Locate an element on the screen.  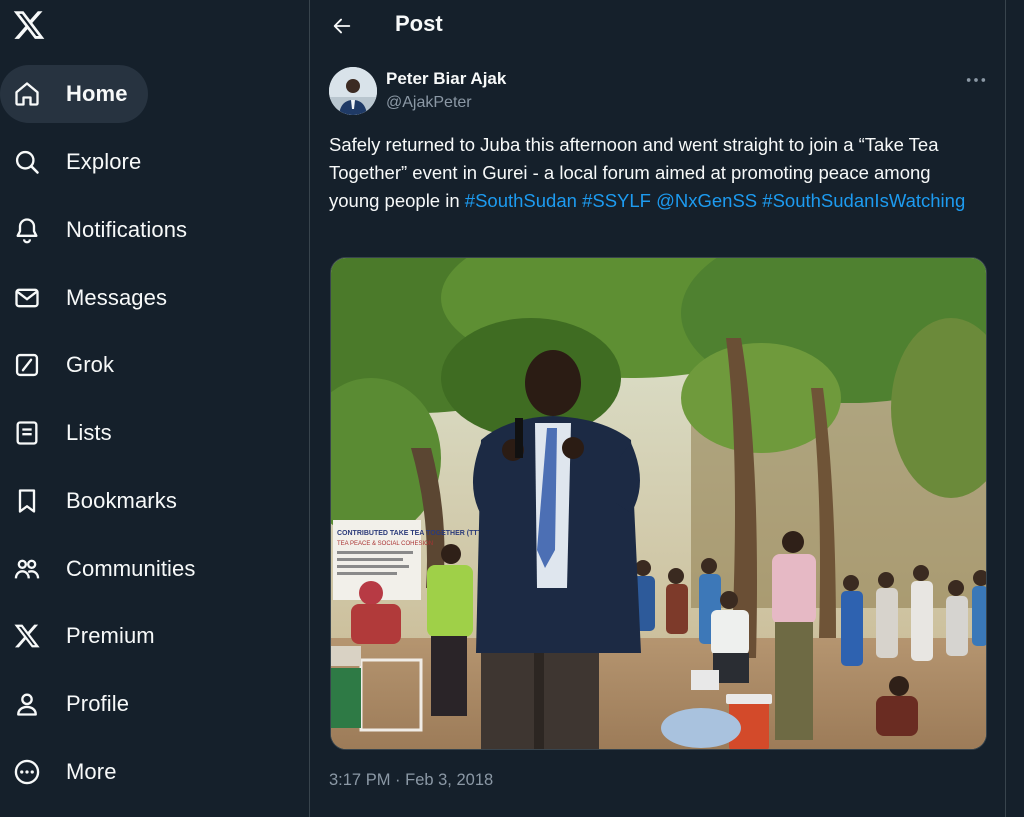
people-icon is located at coordinates (27, 569).